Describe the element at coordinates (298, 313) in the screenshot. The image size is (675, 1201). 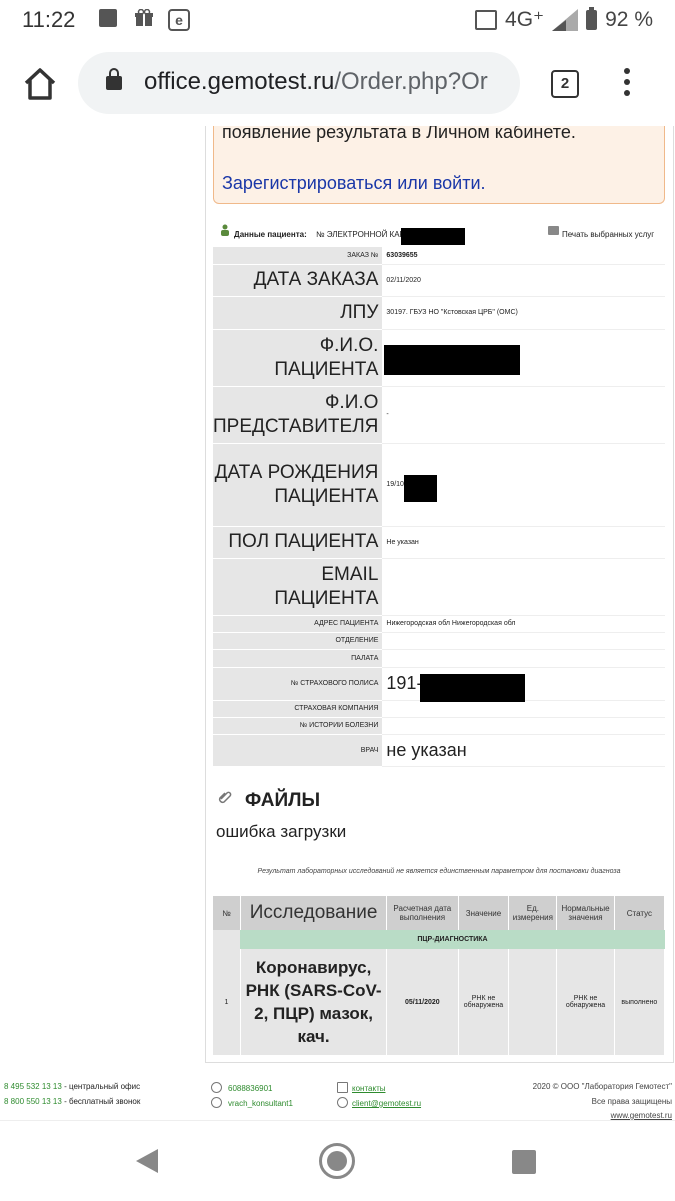
I see `lpu-label: ЛПУ` at that location.